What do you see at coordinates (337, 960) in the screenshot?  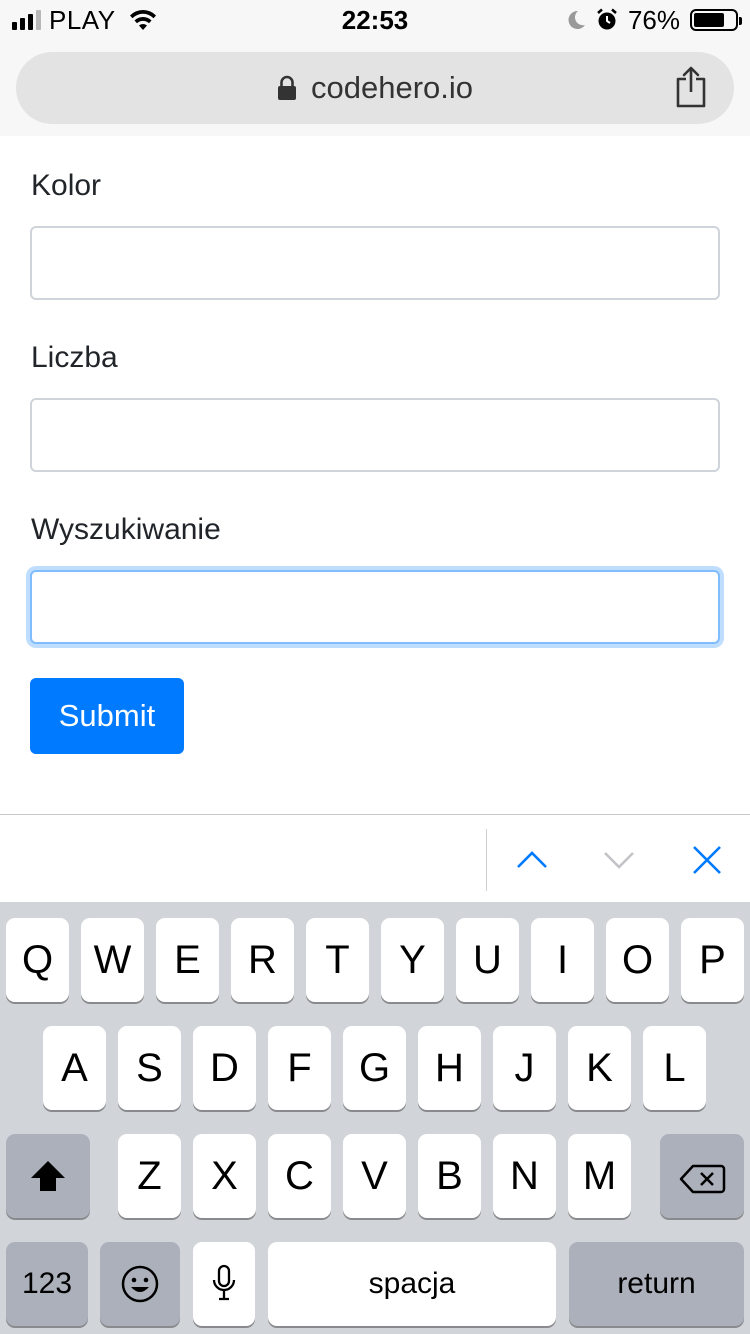 I see `key-t: T` at bounding box center [337, 960].